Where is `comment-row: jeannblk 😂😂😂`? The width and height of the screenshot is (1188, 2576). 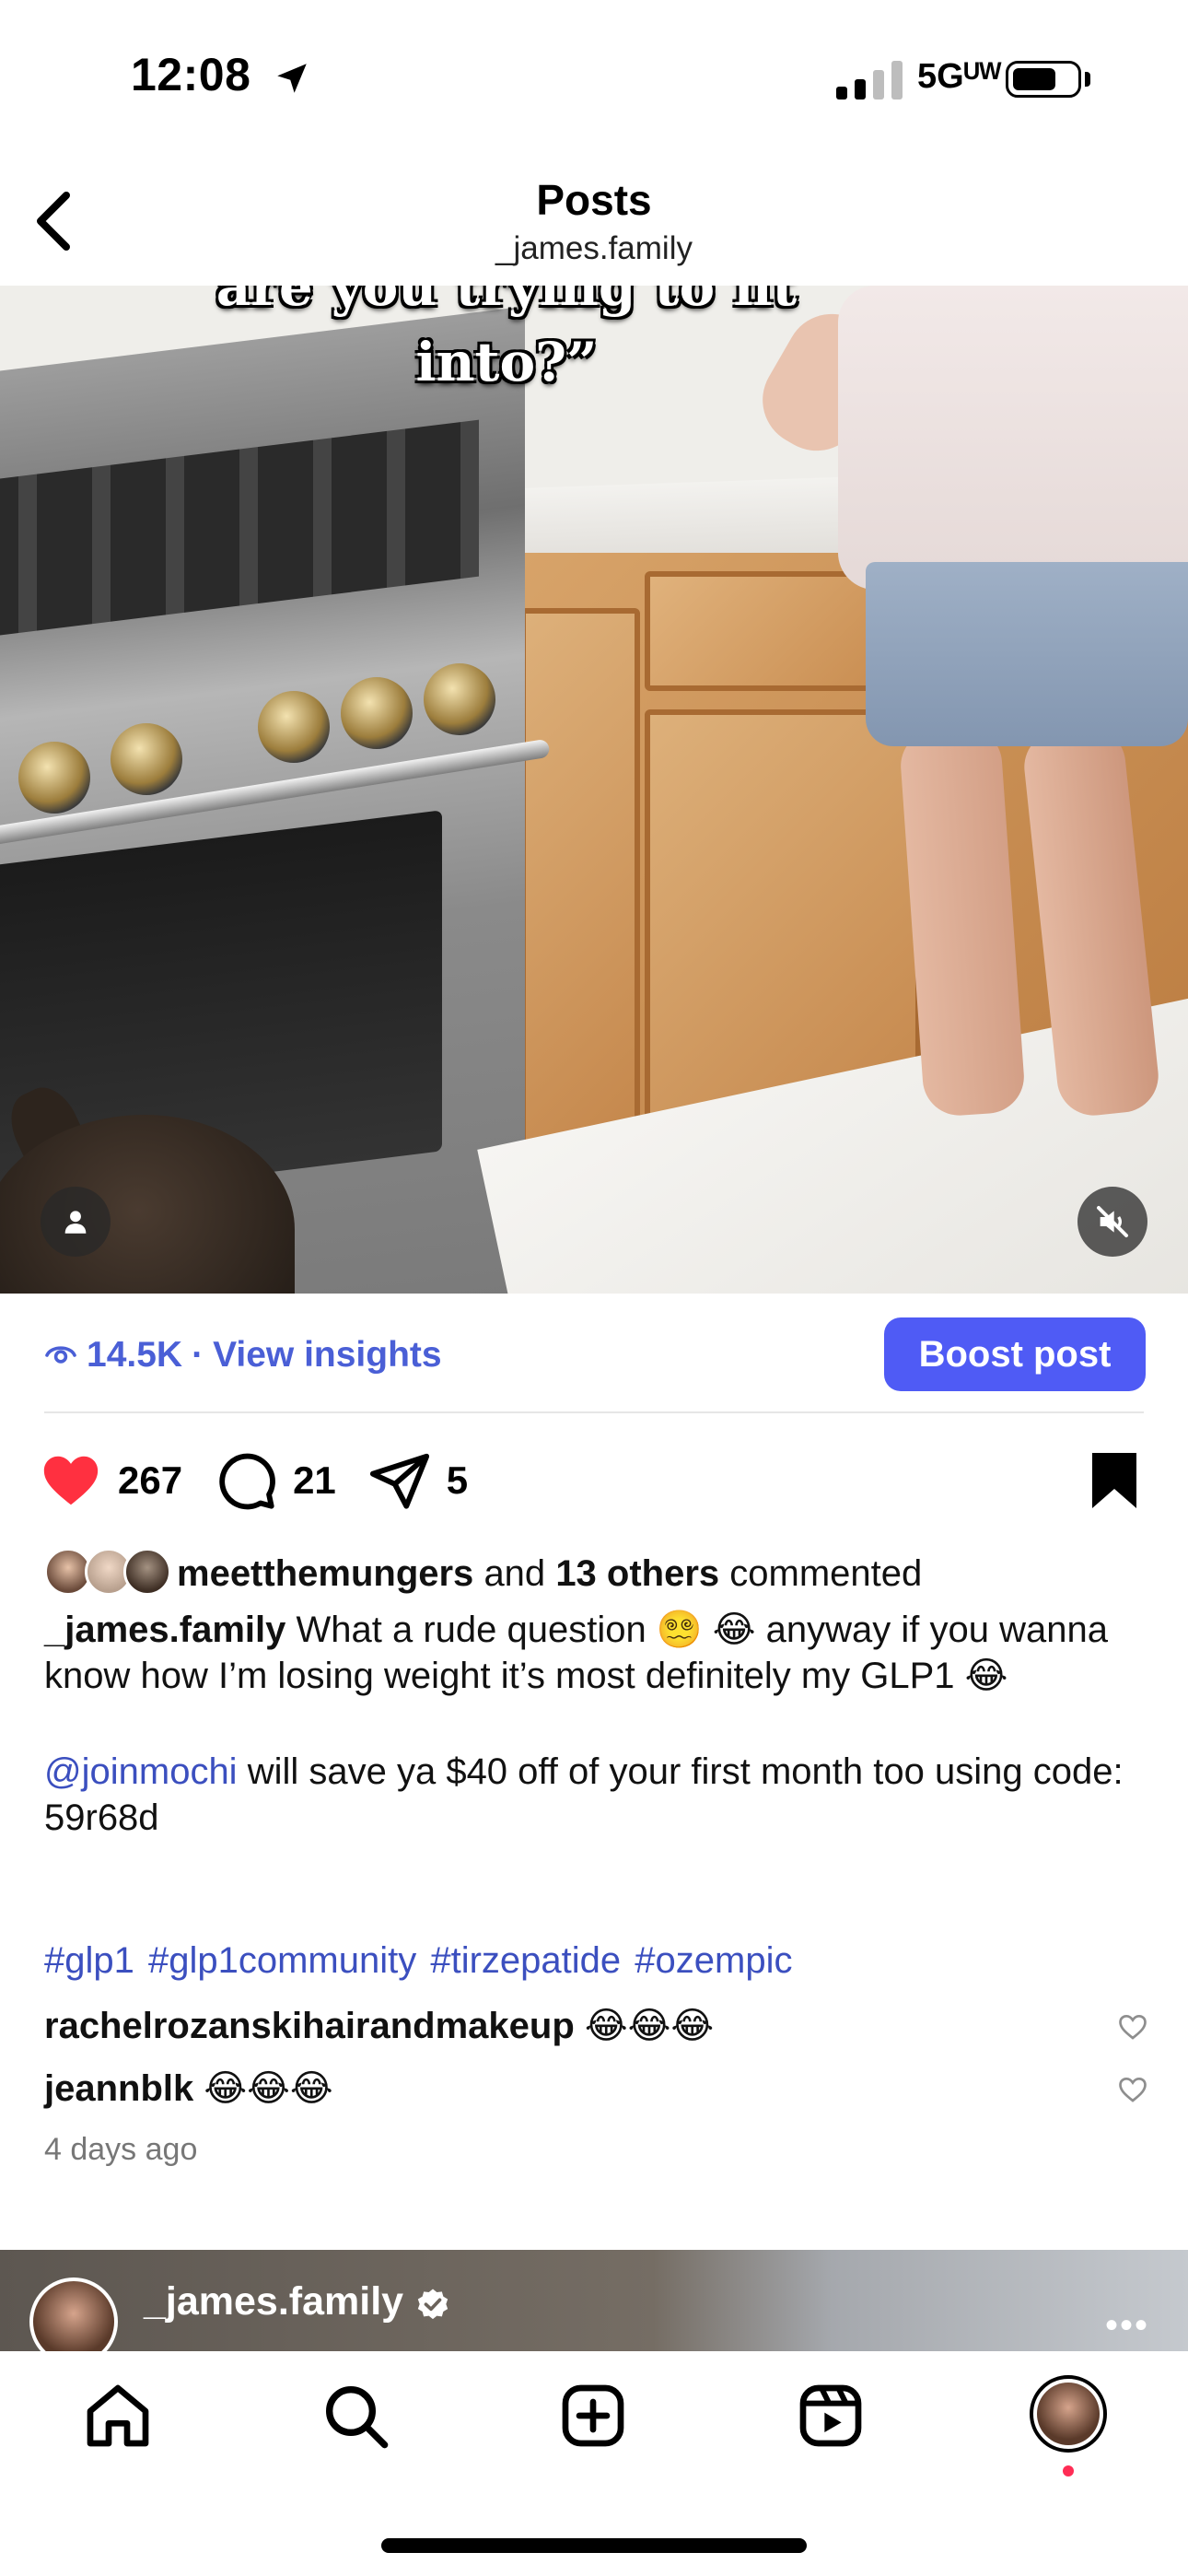
comment-row: jeannblk 😂😂😂 is located at coordinates (189, 2088).